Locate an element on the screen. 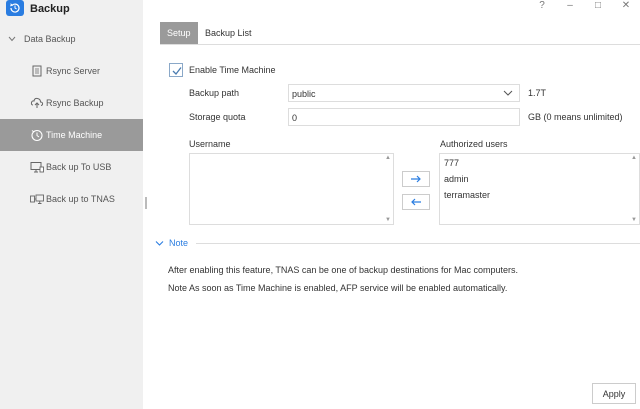  sidebar-resize-handle is located at coordinates (146, 203).